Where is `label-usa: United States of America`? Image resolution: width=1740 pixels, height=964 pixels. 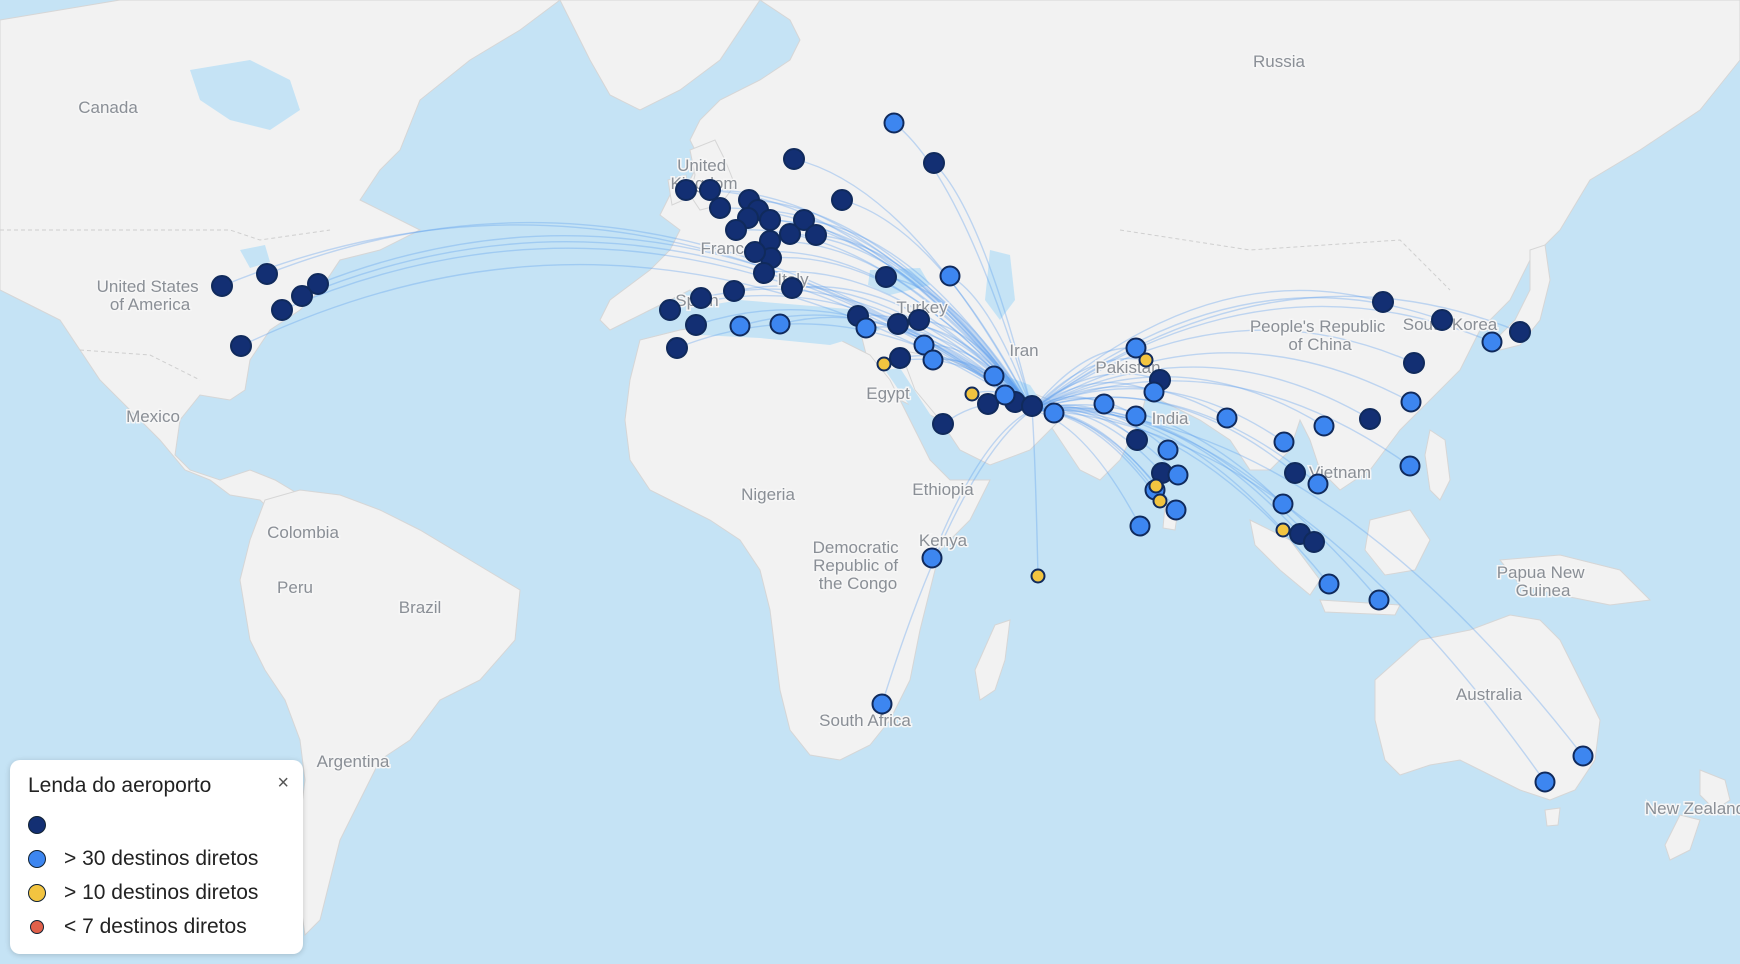
label-usa: United States of America is located at coordinates (150, 295).